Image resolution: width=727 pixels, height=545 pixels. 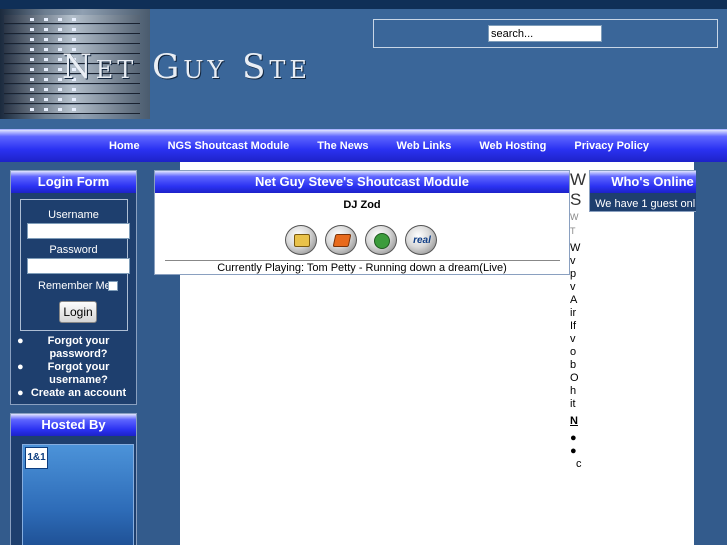 I want to click on forgot-password-link: ● Forgot your password?, so click(x=73, y=348).